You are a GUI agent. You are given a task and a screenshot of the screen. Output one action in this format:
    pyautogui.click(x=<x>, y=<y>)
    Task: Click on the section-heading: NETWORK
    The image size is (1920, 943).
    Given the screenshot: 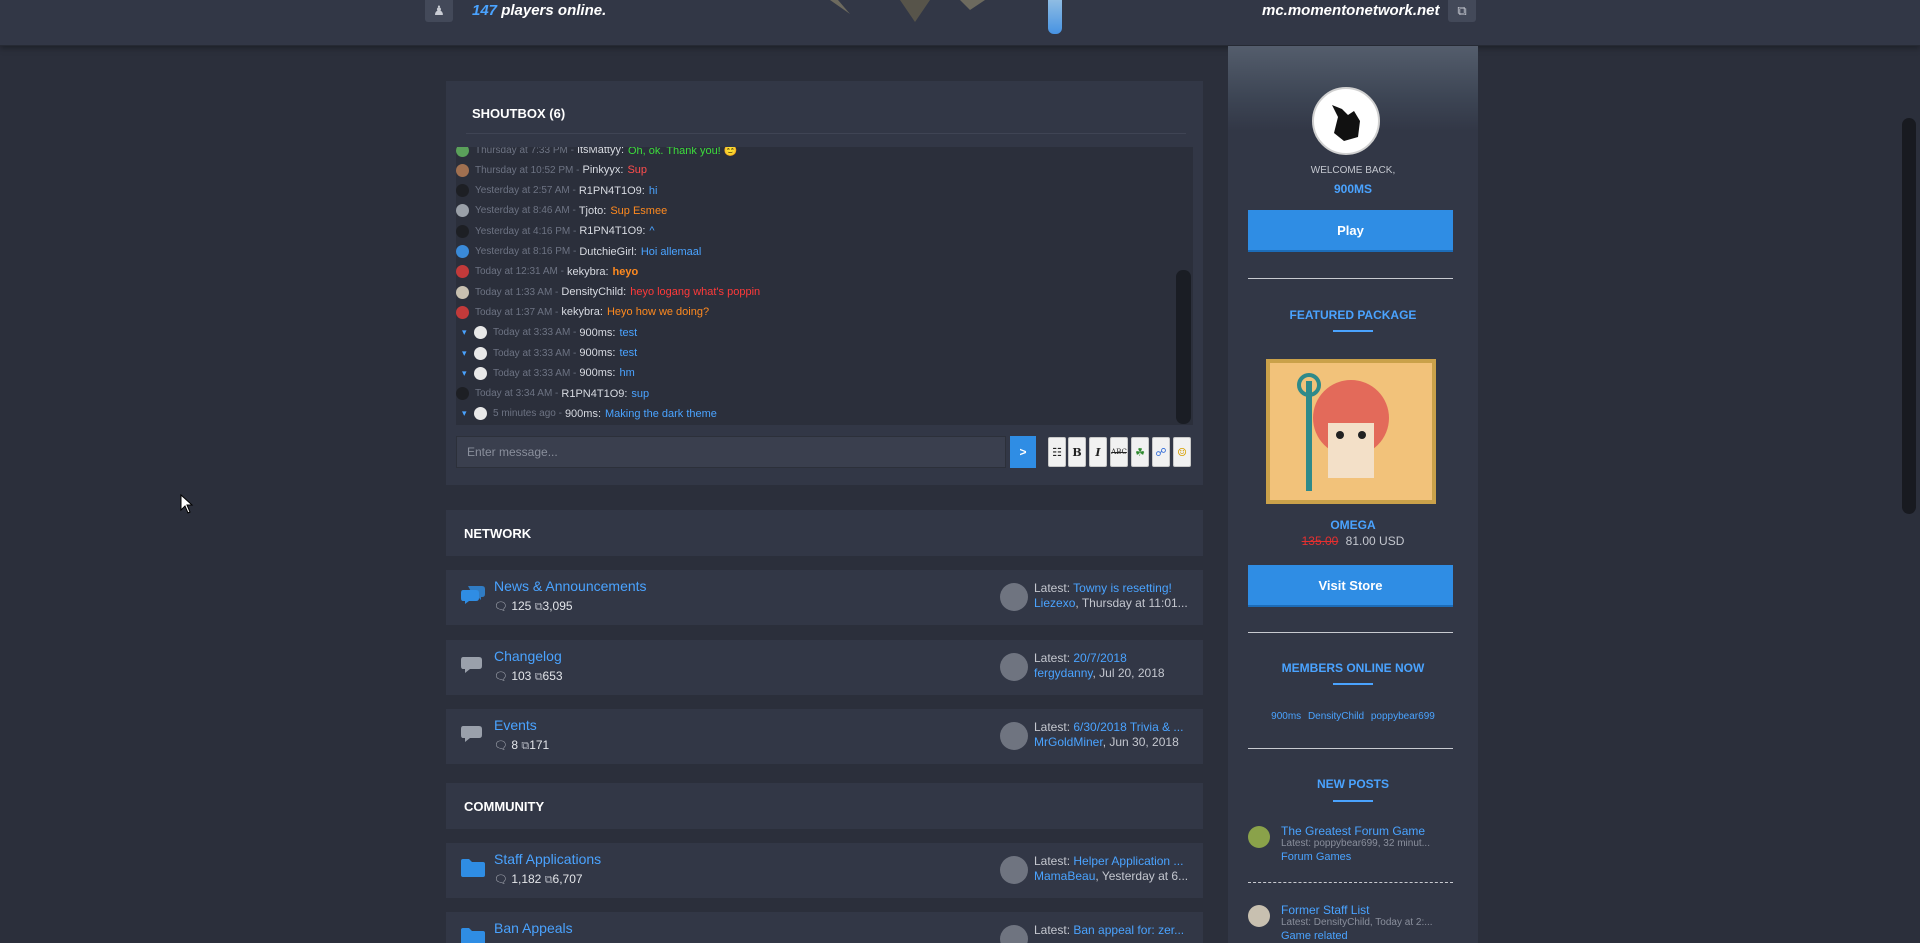 What is the action you would take?
    pyautogui.click(x=824, y=533)
    